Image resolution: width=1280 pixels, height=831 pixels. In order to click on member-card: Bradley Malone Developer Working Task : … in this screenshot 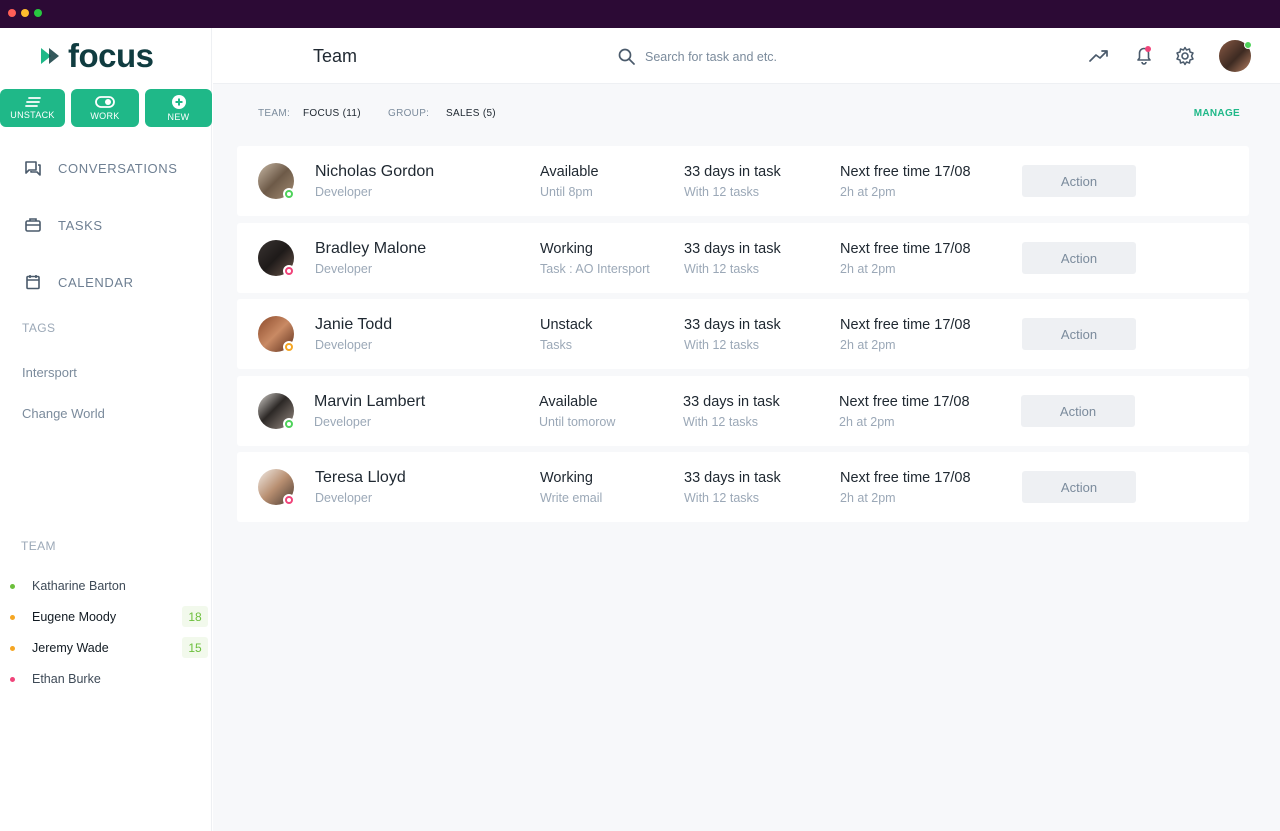, I will do `click(743, 258)`.